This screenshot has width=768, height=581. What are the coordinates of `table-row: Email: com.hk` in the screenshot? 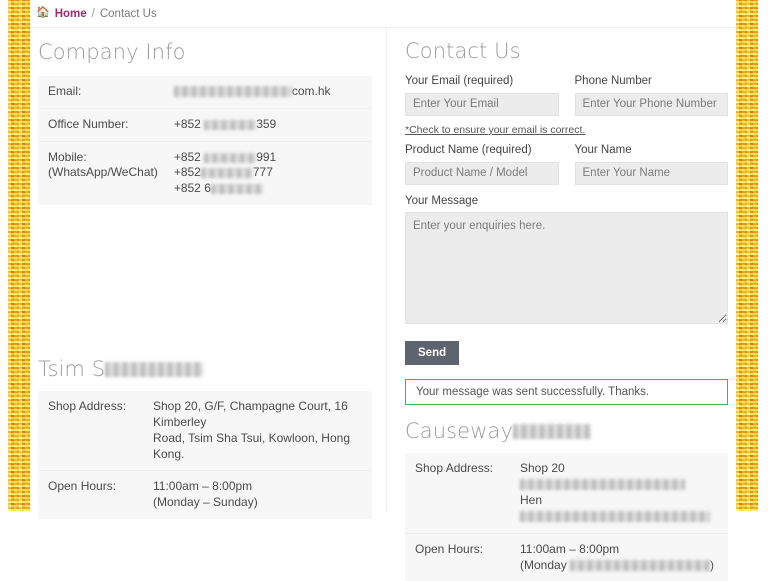 It's located at (205, 92).